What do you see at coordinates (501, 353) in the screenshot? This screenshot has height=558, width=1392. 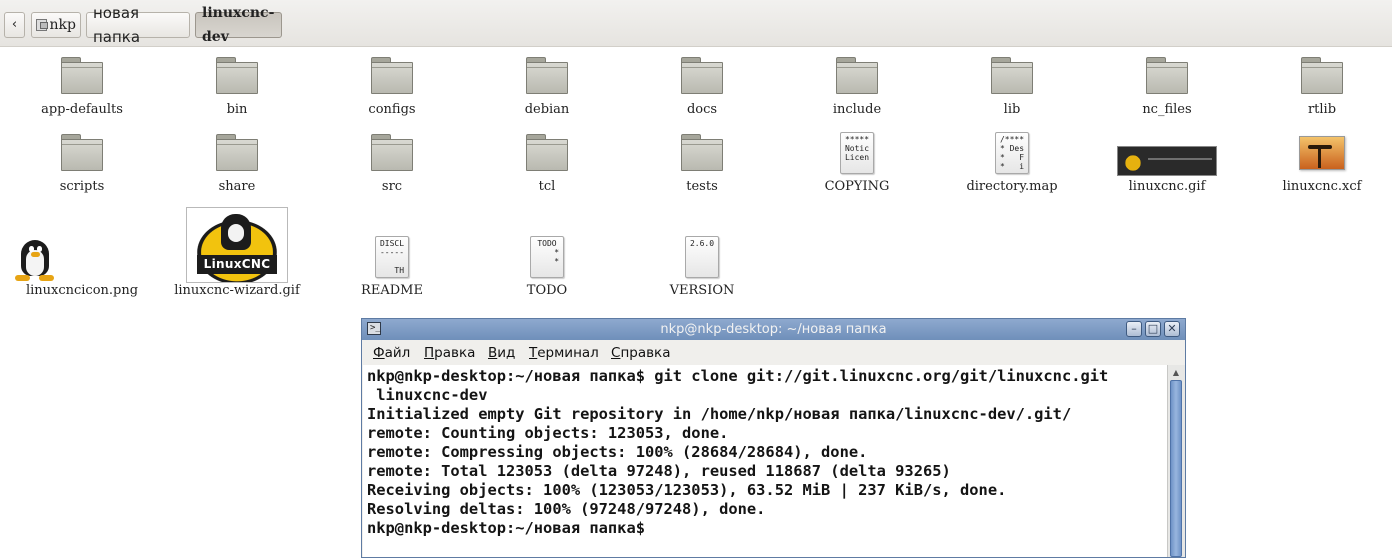 I see `menu-view: Вид` at bounding box center [501, 353].